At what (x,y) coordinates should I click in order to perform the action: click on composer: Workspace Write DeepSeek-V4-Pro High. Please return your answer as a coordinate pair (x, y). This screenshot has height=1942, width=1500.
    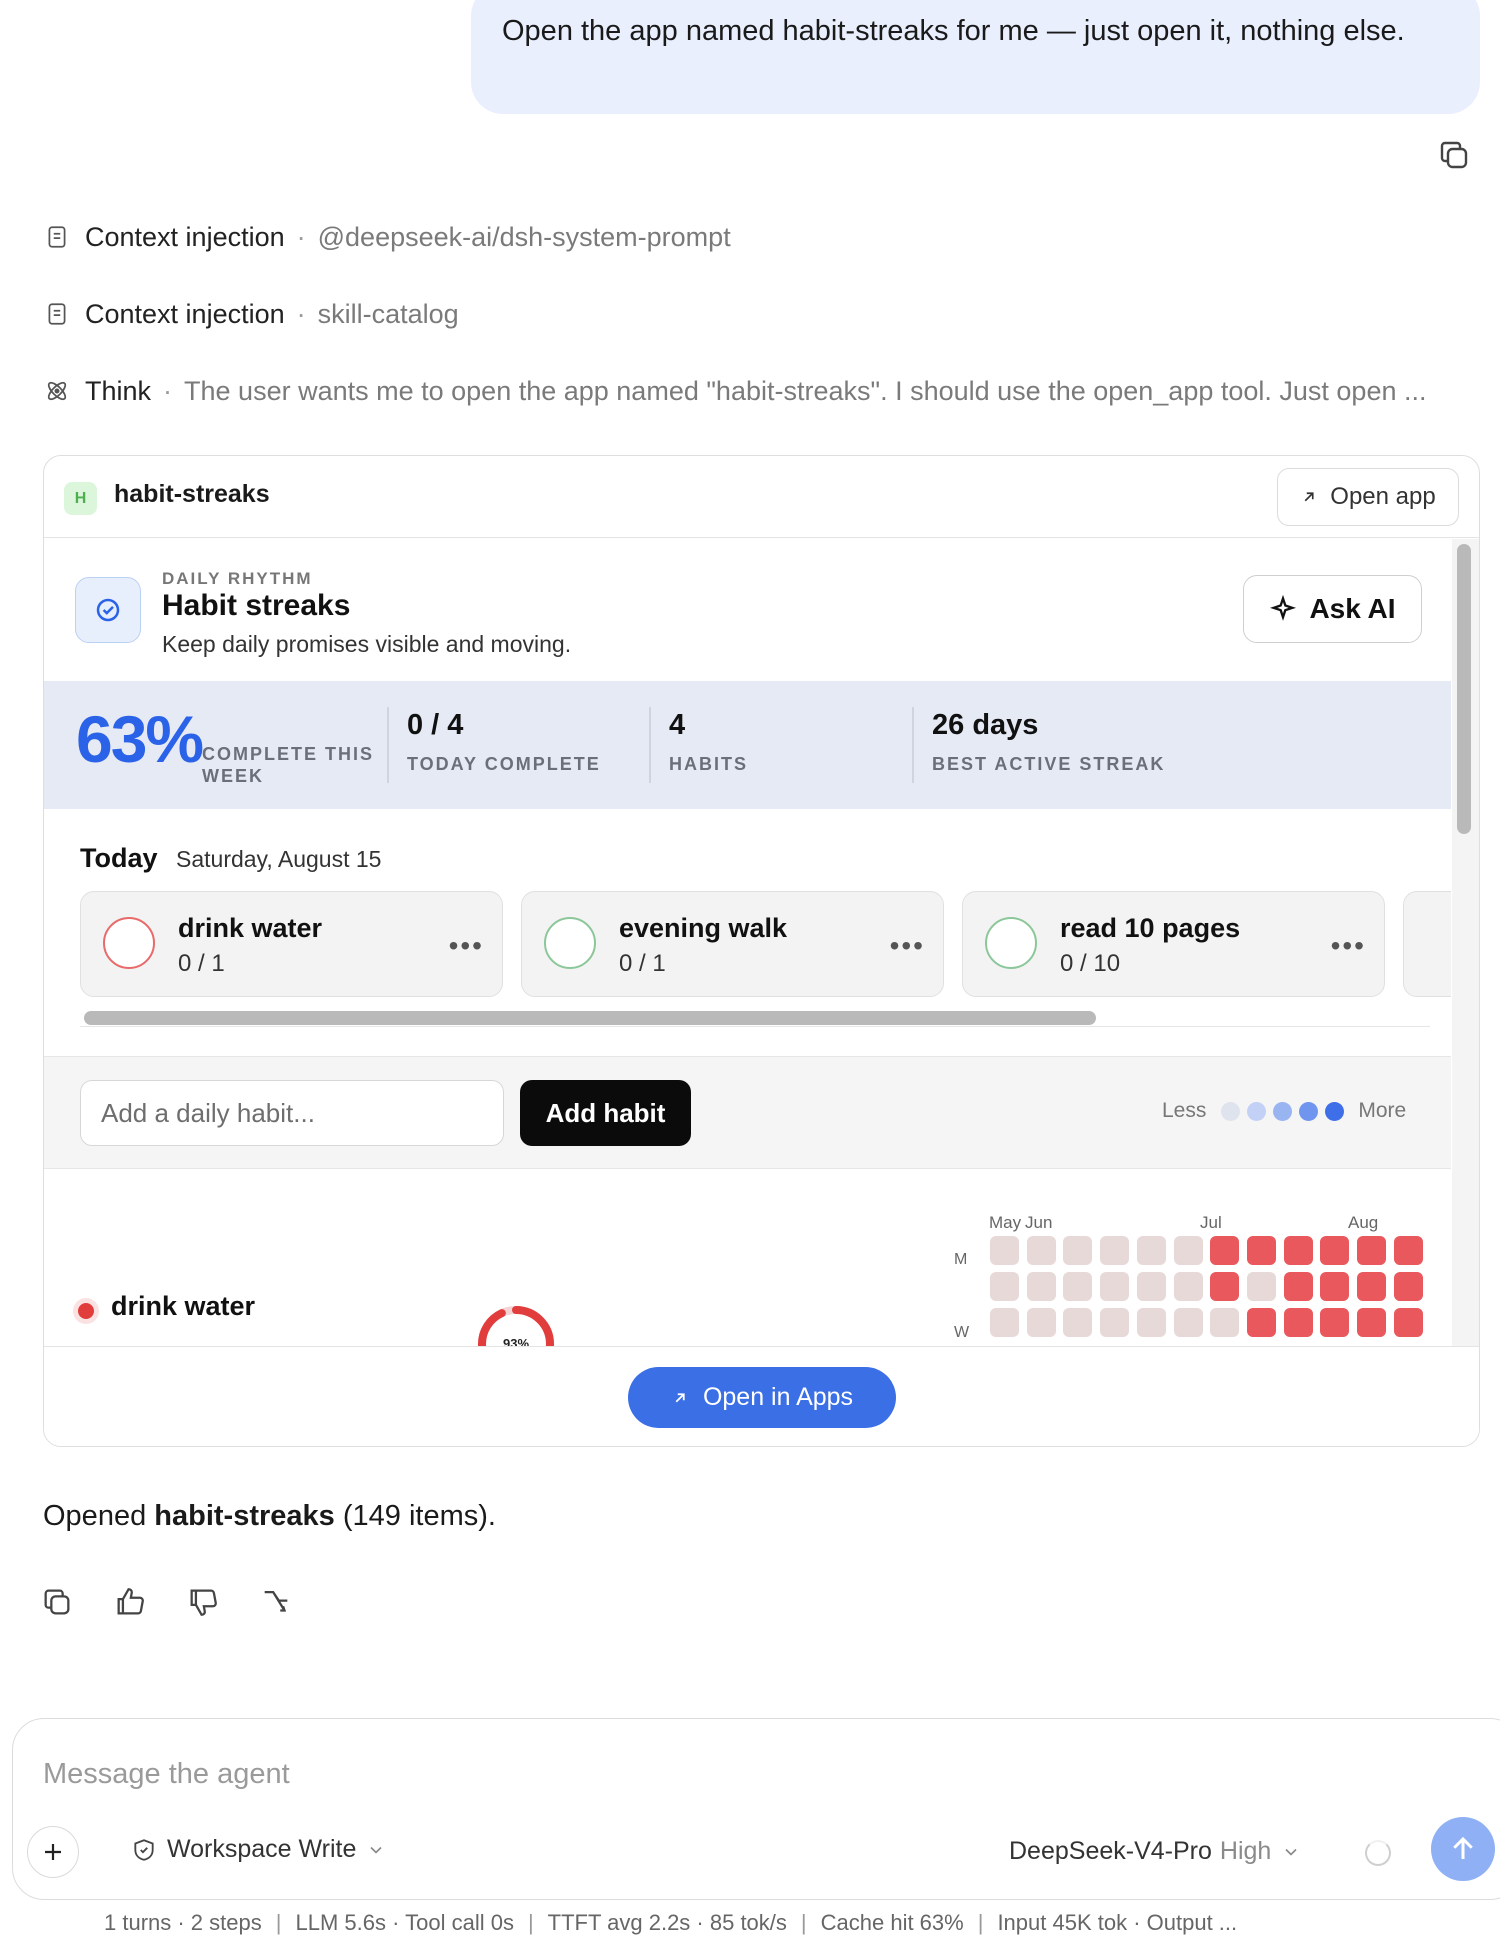
    Looking at the image, I should click on (756, 1809).